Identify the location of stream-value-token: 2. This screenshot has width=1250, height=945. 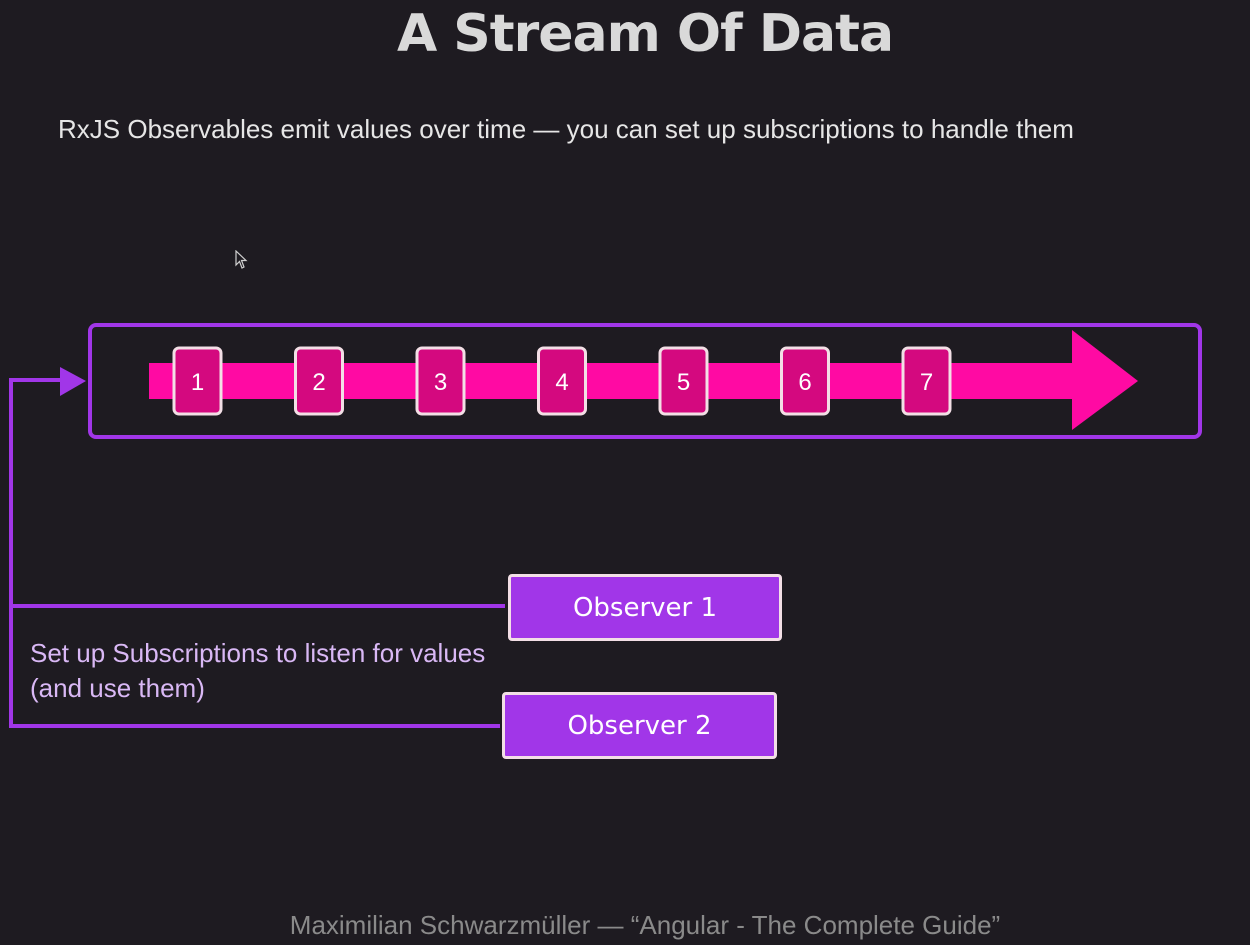
(319, 381).